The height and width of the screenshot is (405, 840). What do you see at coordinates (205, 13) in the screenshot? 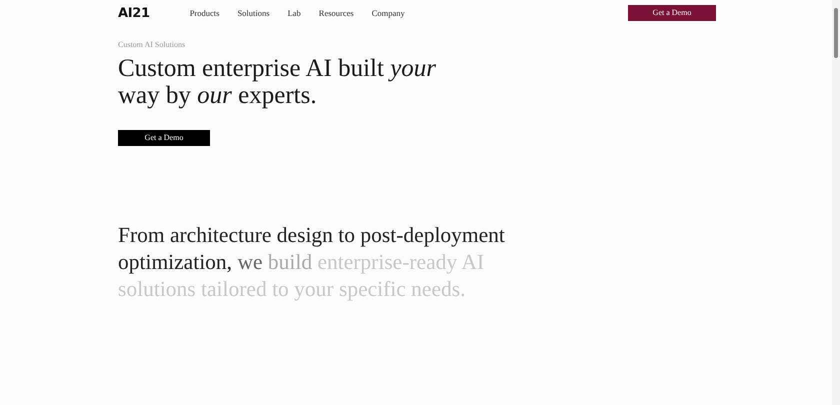
I see `nav-link: Products` at bounding box center [205, 13].